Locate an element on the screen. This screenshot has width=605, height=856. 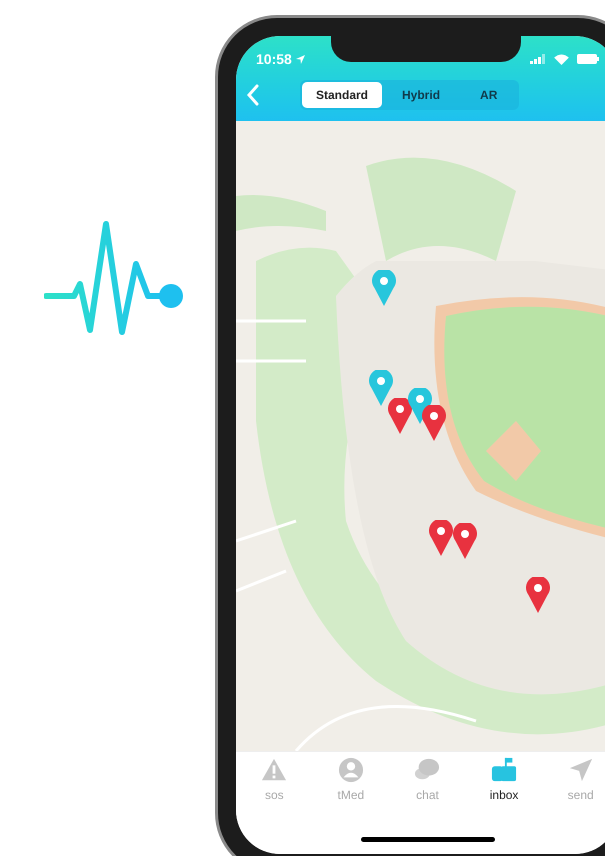
paper-plane-icon is located at coordinates (581, 770).